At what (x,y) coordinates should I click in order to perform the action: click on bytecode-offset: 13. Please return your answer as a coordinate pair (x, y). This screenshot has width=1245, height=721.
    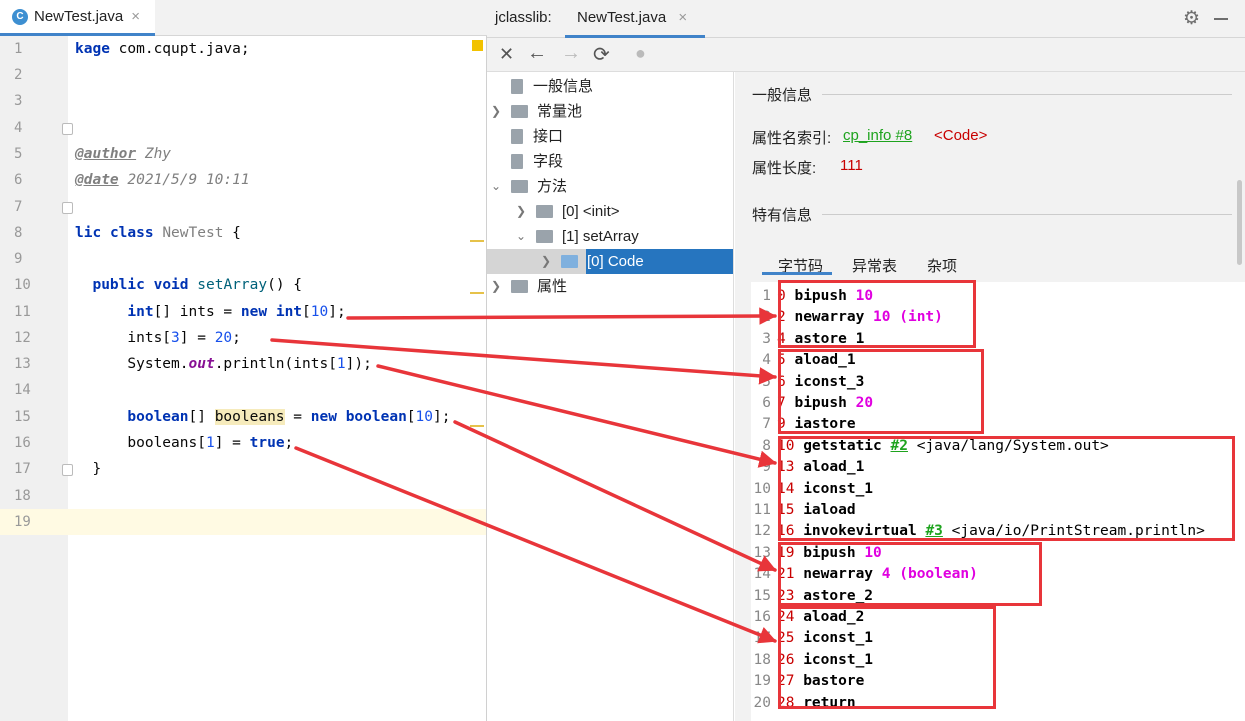
    Looking at the image, I should click on (786, 467).